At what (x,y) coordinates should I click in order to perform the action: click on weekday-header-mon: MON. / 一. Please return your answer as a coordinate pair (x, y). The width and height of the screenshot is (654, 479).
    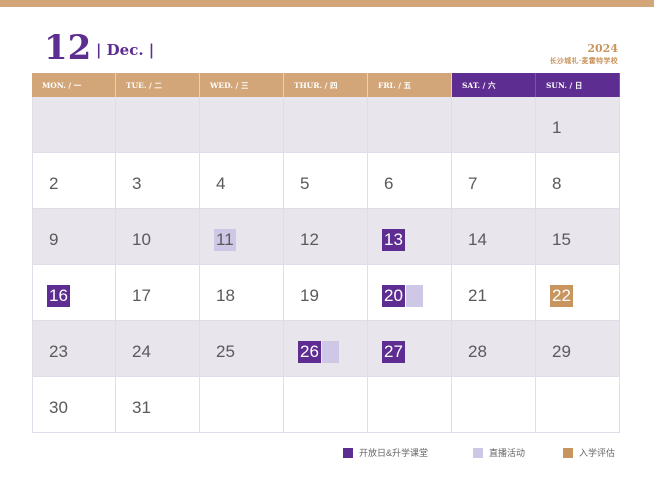
    Looking at the image, I should click on (74, 85).